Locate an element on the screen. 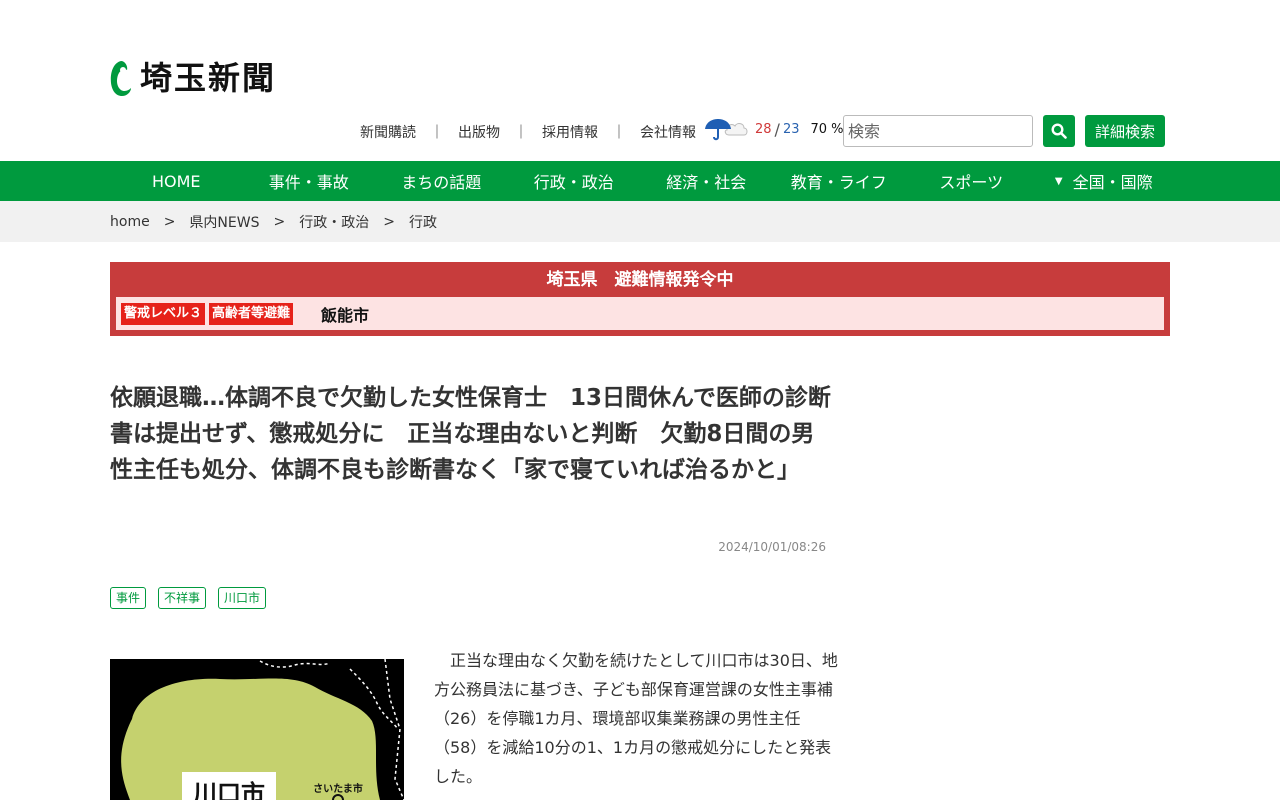  breadcrumb-administration: 行政 is located at coordinates (423, 222).